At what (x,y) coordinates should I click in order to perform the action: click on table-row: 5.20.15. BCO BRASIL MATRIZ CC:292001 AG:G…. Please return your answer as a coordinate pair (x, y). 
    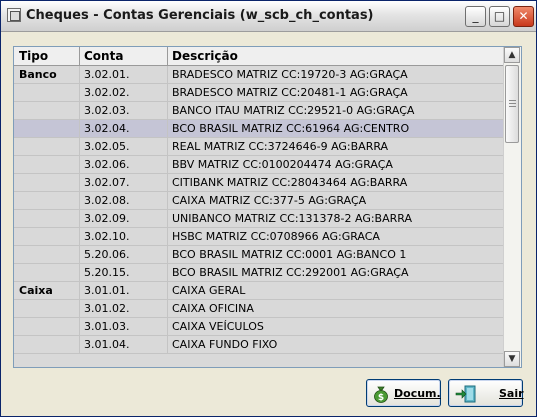
    Looking at the image, I should click on (259, 273).